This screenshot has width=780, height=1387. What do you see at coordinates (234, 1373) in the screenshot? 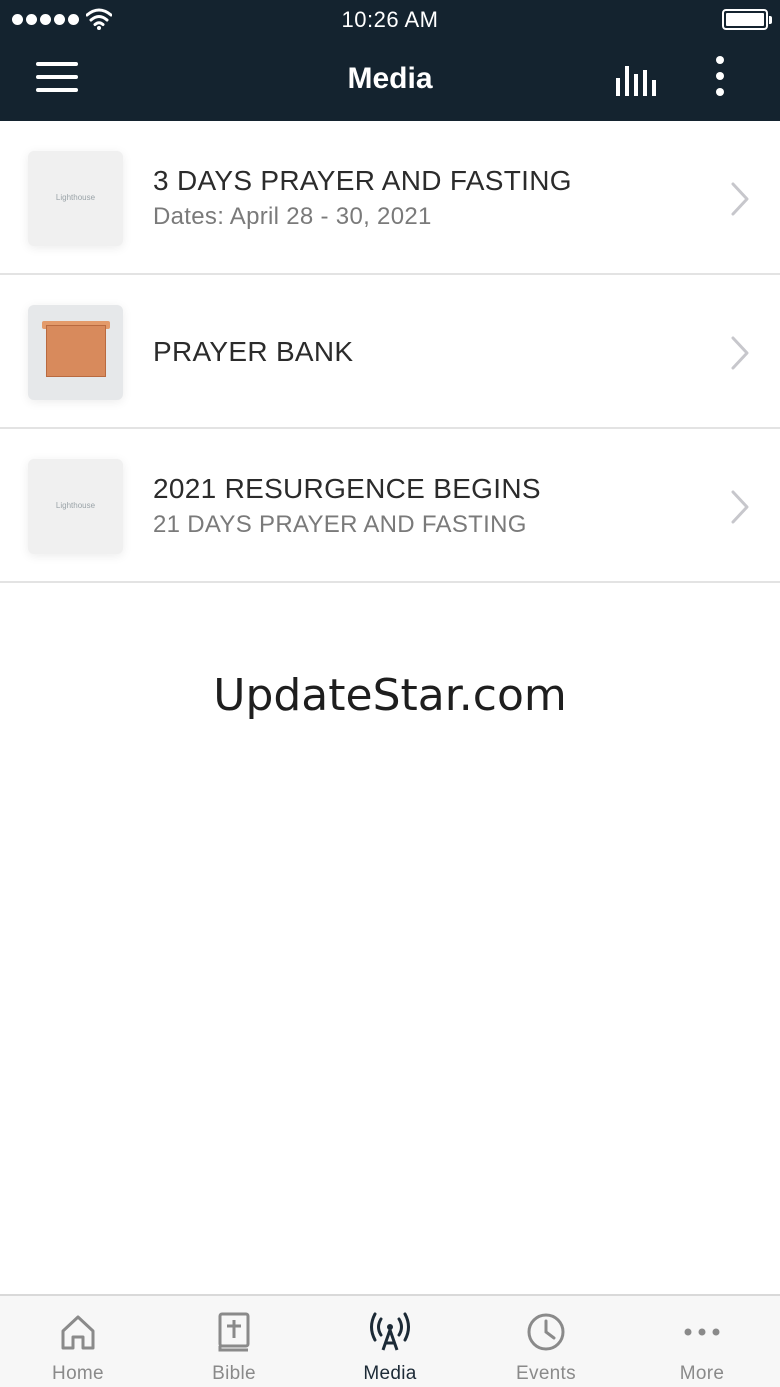
I see `tab-label: Bible` at bounding box center [234, 1373].